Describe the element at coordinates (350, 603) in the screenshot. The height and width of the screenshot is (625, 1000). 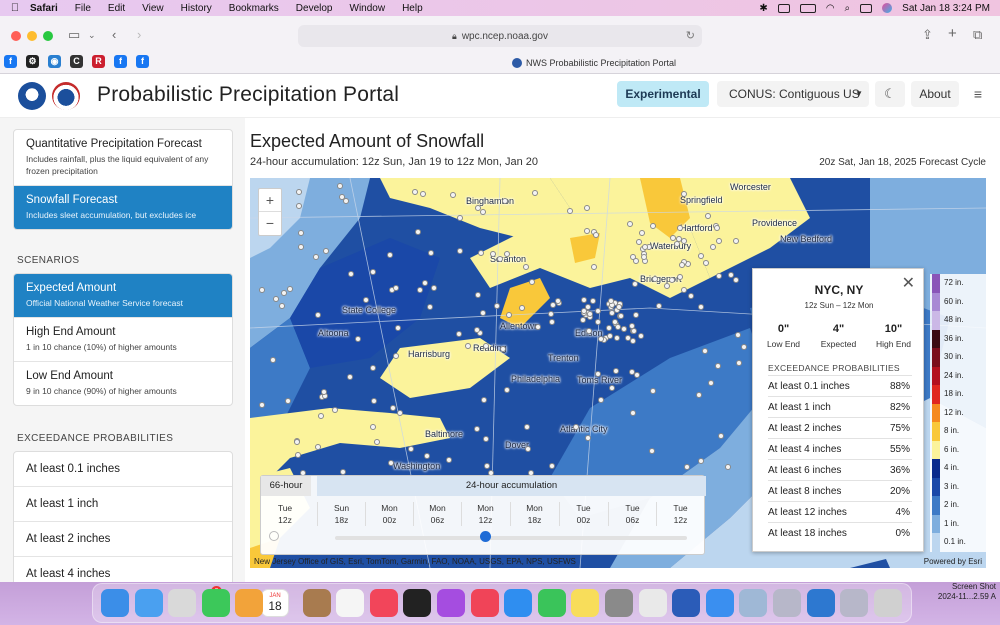
I see `reminders-icon` at that location.